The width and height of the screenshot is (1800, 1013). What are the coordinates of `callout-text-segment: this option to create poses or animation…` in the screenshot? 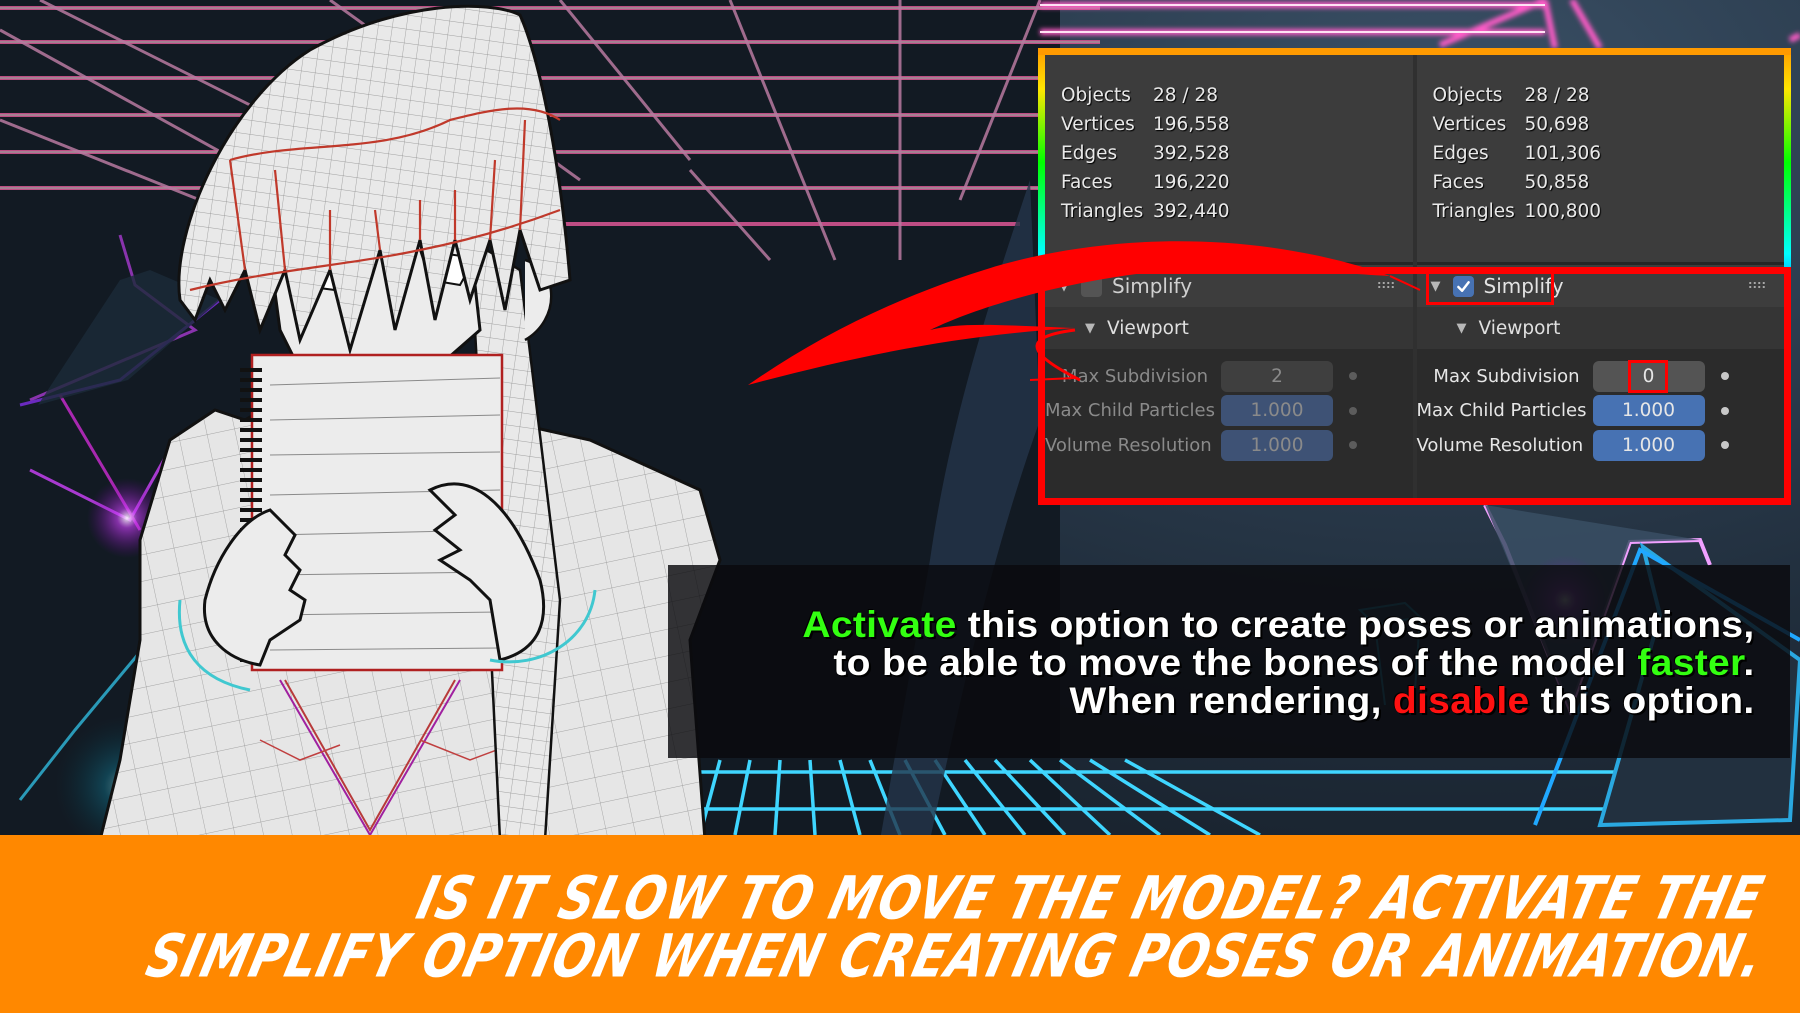 It's located at (1355, 624).